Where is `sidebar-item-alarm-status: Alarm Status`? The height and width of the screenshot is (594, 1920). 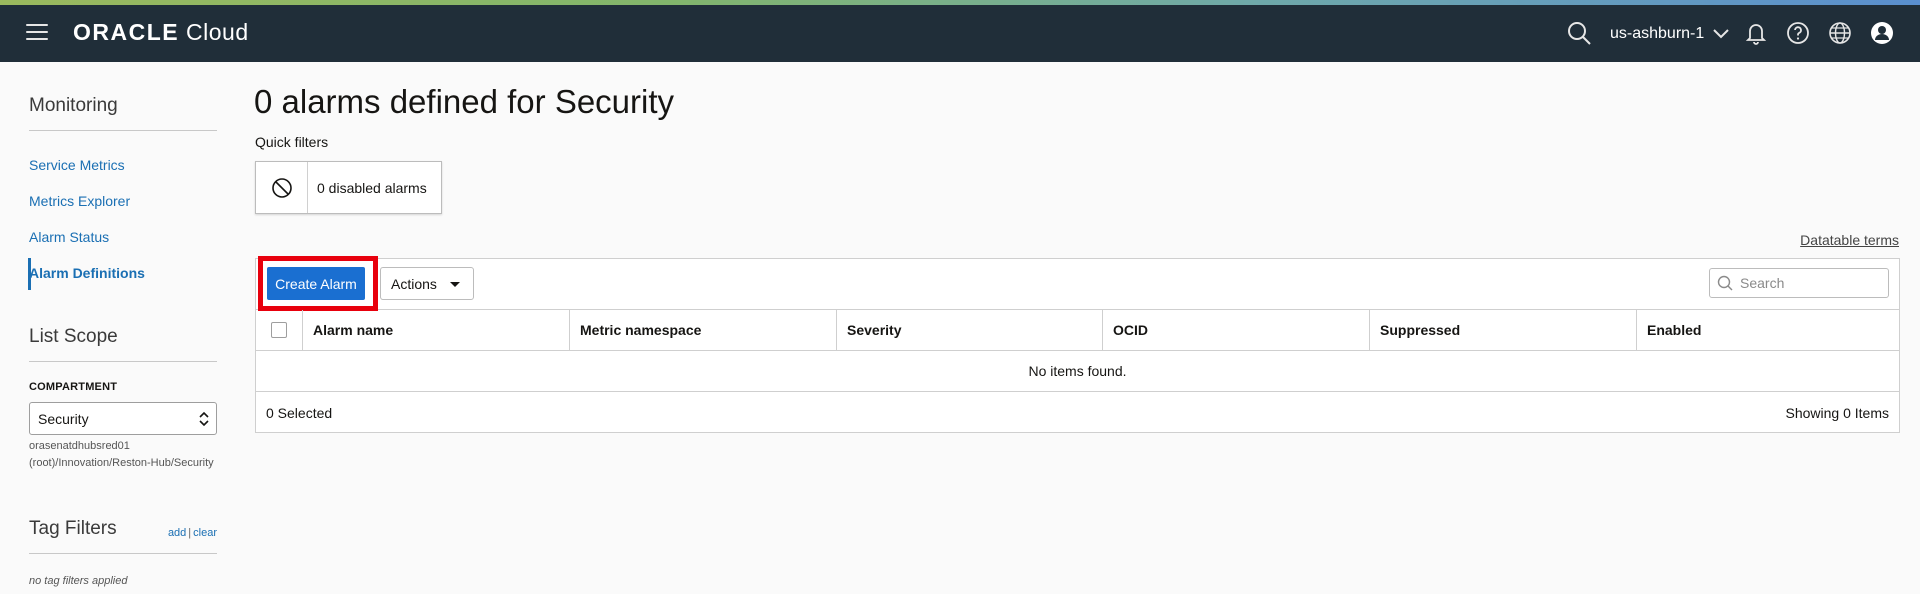 sidebar-item-alarm-status: Alarm Status is located at coordinates (69, 237).